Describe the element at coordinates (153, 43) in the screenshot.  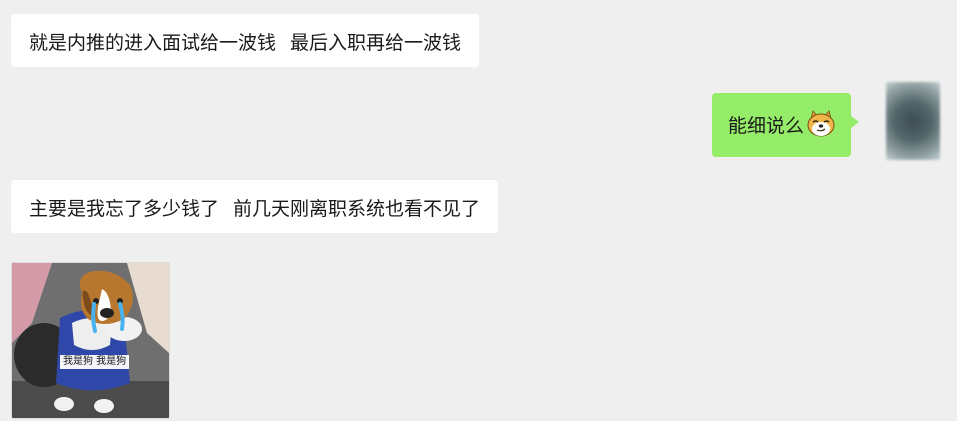
I see `message-text: 就是内推的进入面试给一波钱` at that location.